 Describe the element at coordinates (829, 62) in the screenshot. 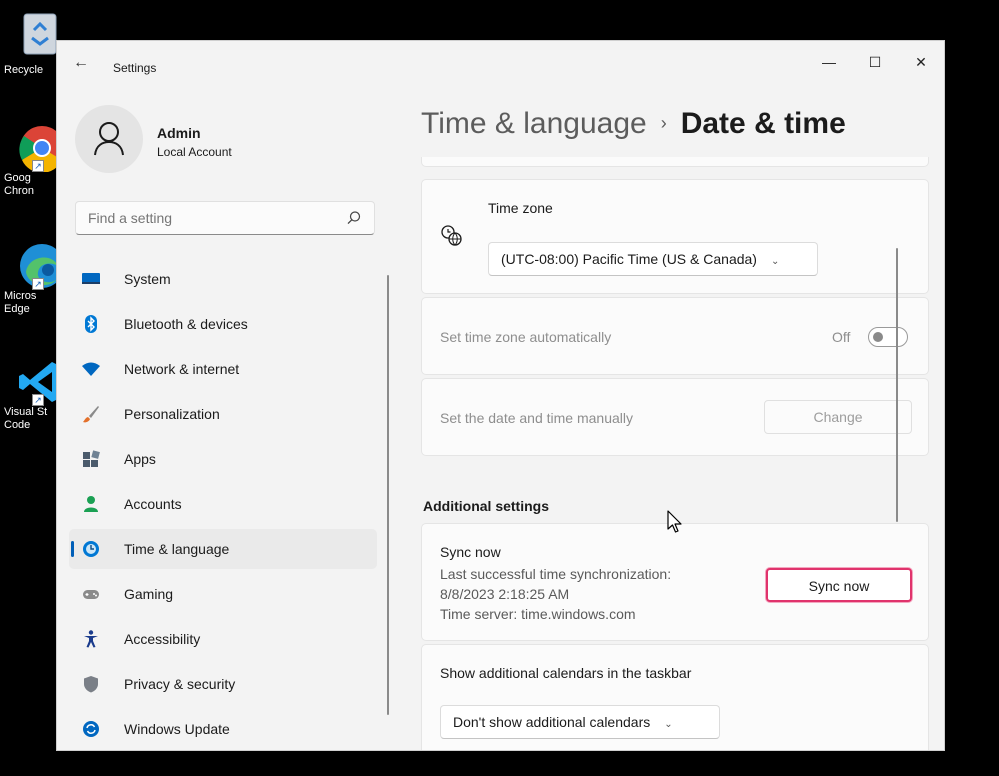

I see `minimize-button: —` at that location.